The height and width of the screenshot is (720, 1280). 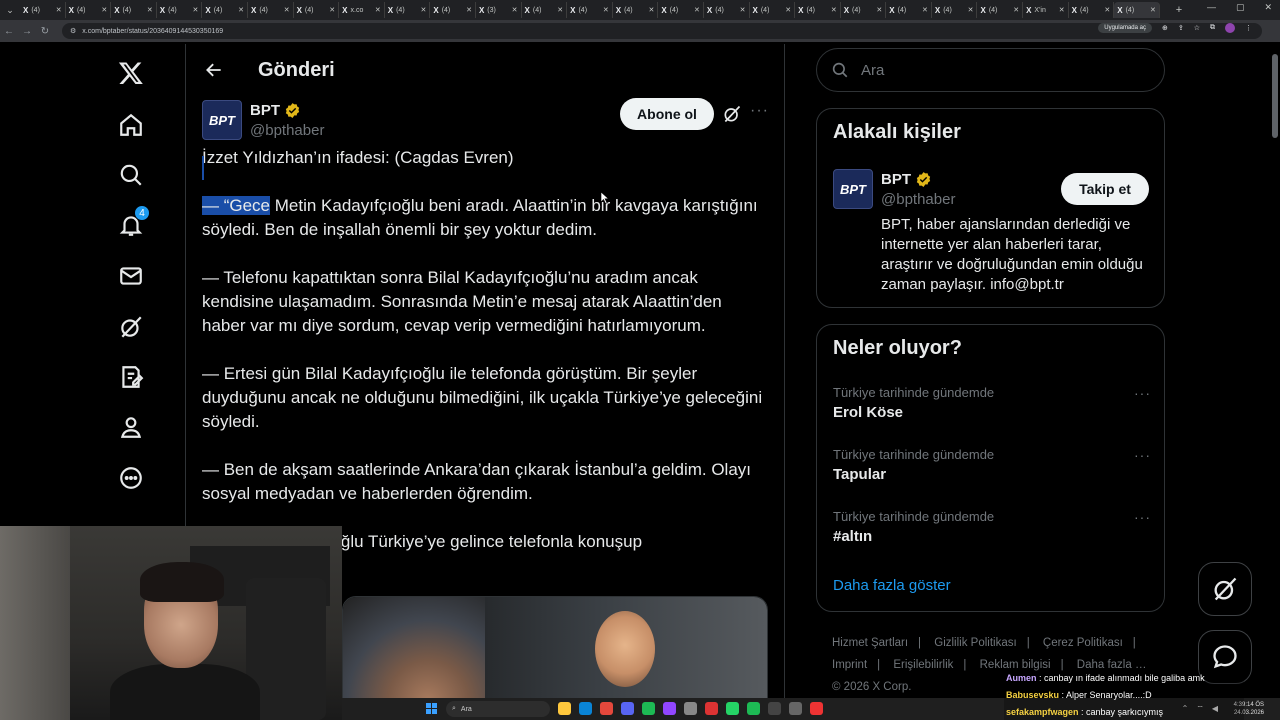 What do you see at coordinates (1181, 28) in the screenshot?
I see `share-icon: ⇪` at bounding box center [1181, 28].